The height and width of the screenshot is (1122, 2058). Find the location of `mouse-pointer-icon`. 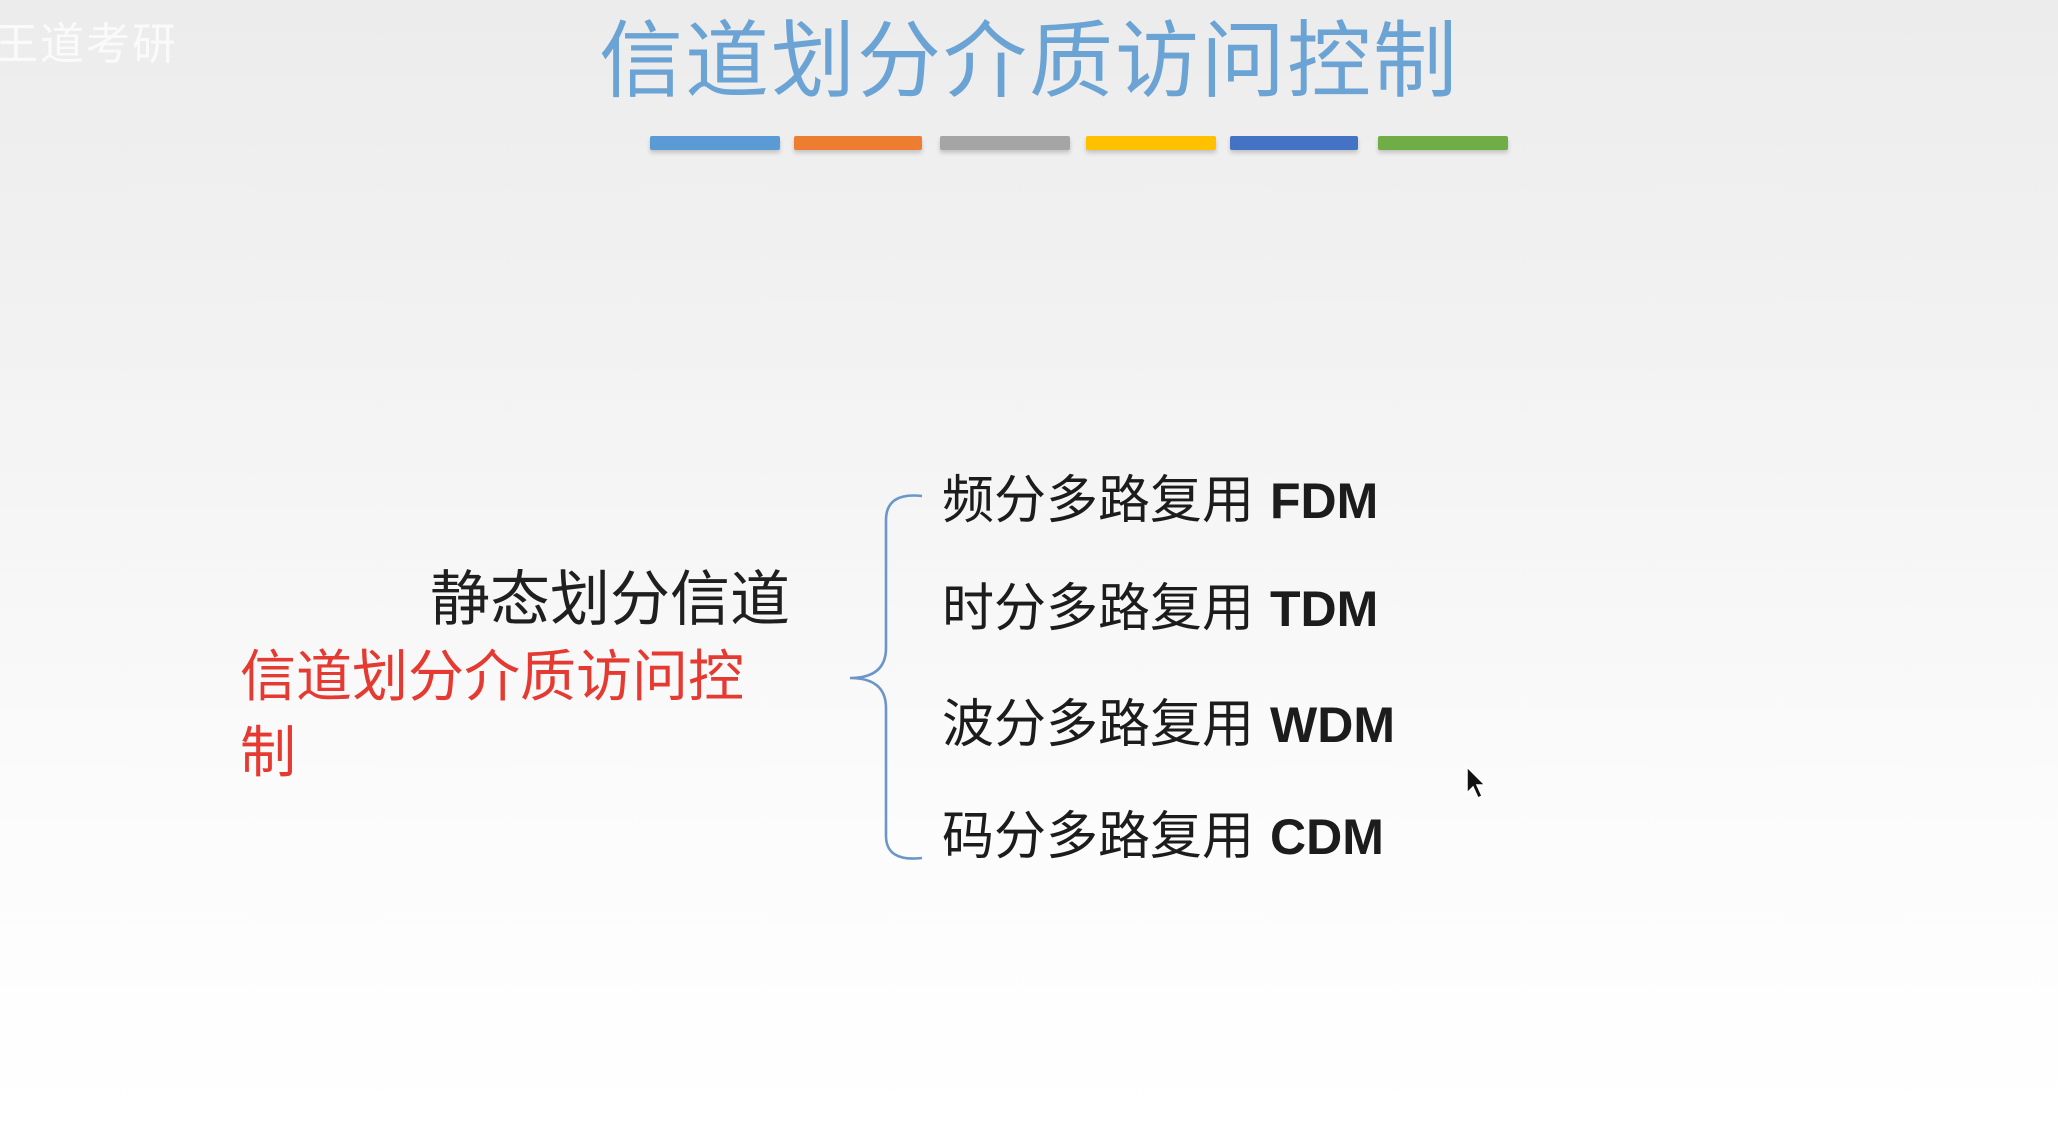

mouse-pointer-icon is located at coordinates (1476, 782).